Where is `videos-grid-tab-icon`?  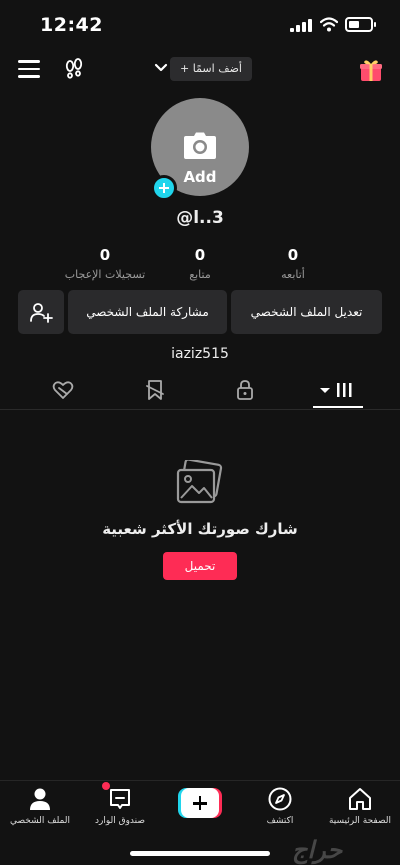 videos-grid-tab-icon is located at coordinates (337, 390).